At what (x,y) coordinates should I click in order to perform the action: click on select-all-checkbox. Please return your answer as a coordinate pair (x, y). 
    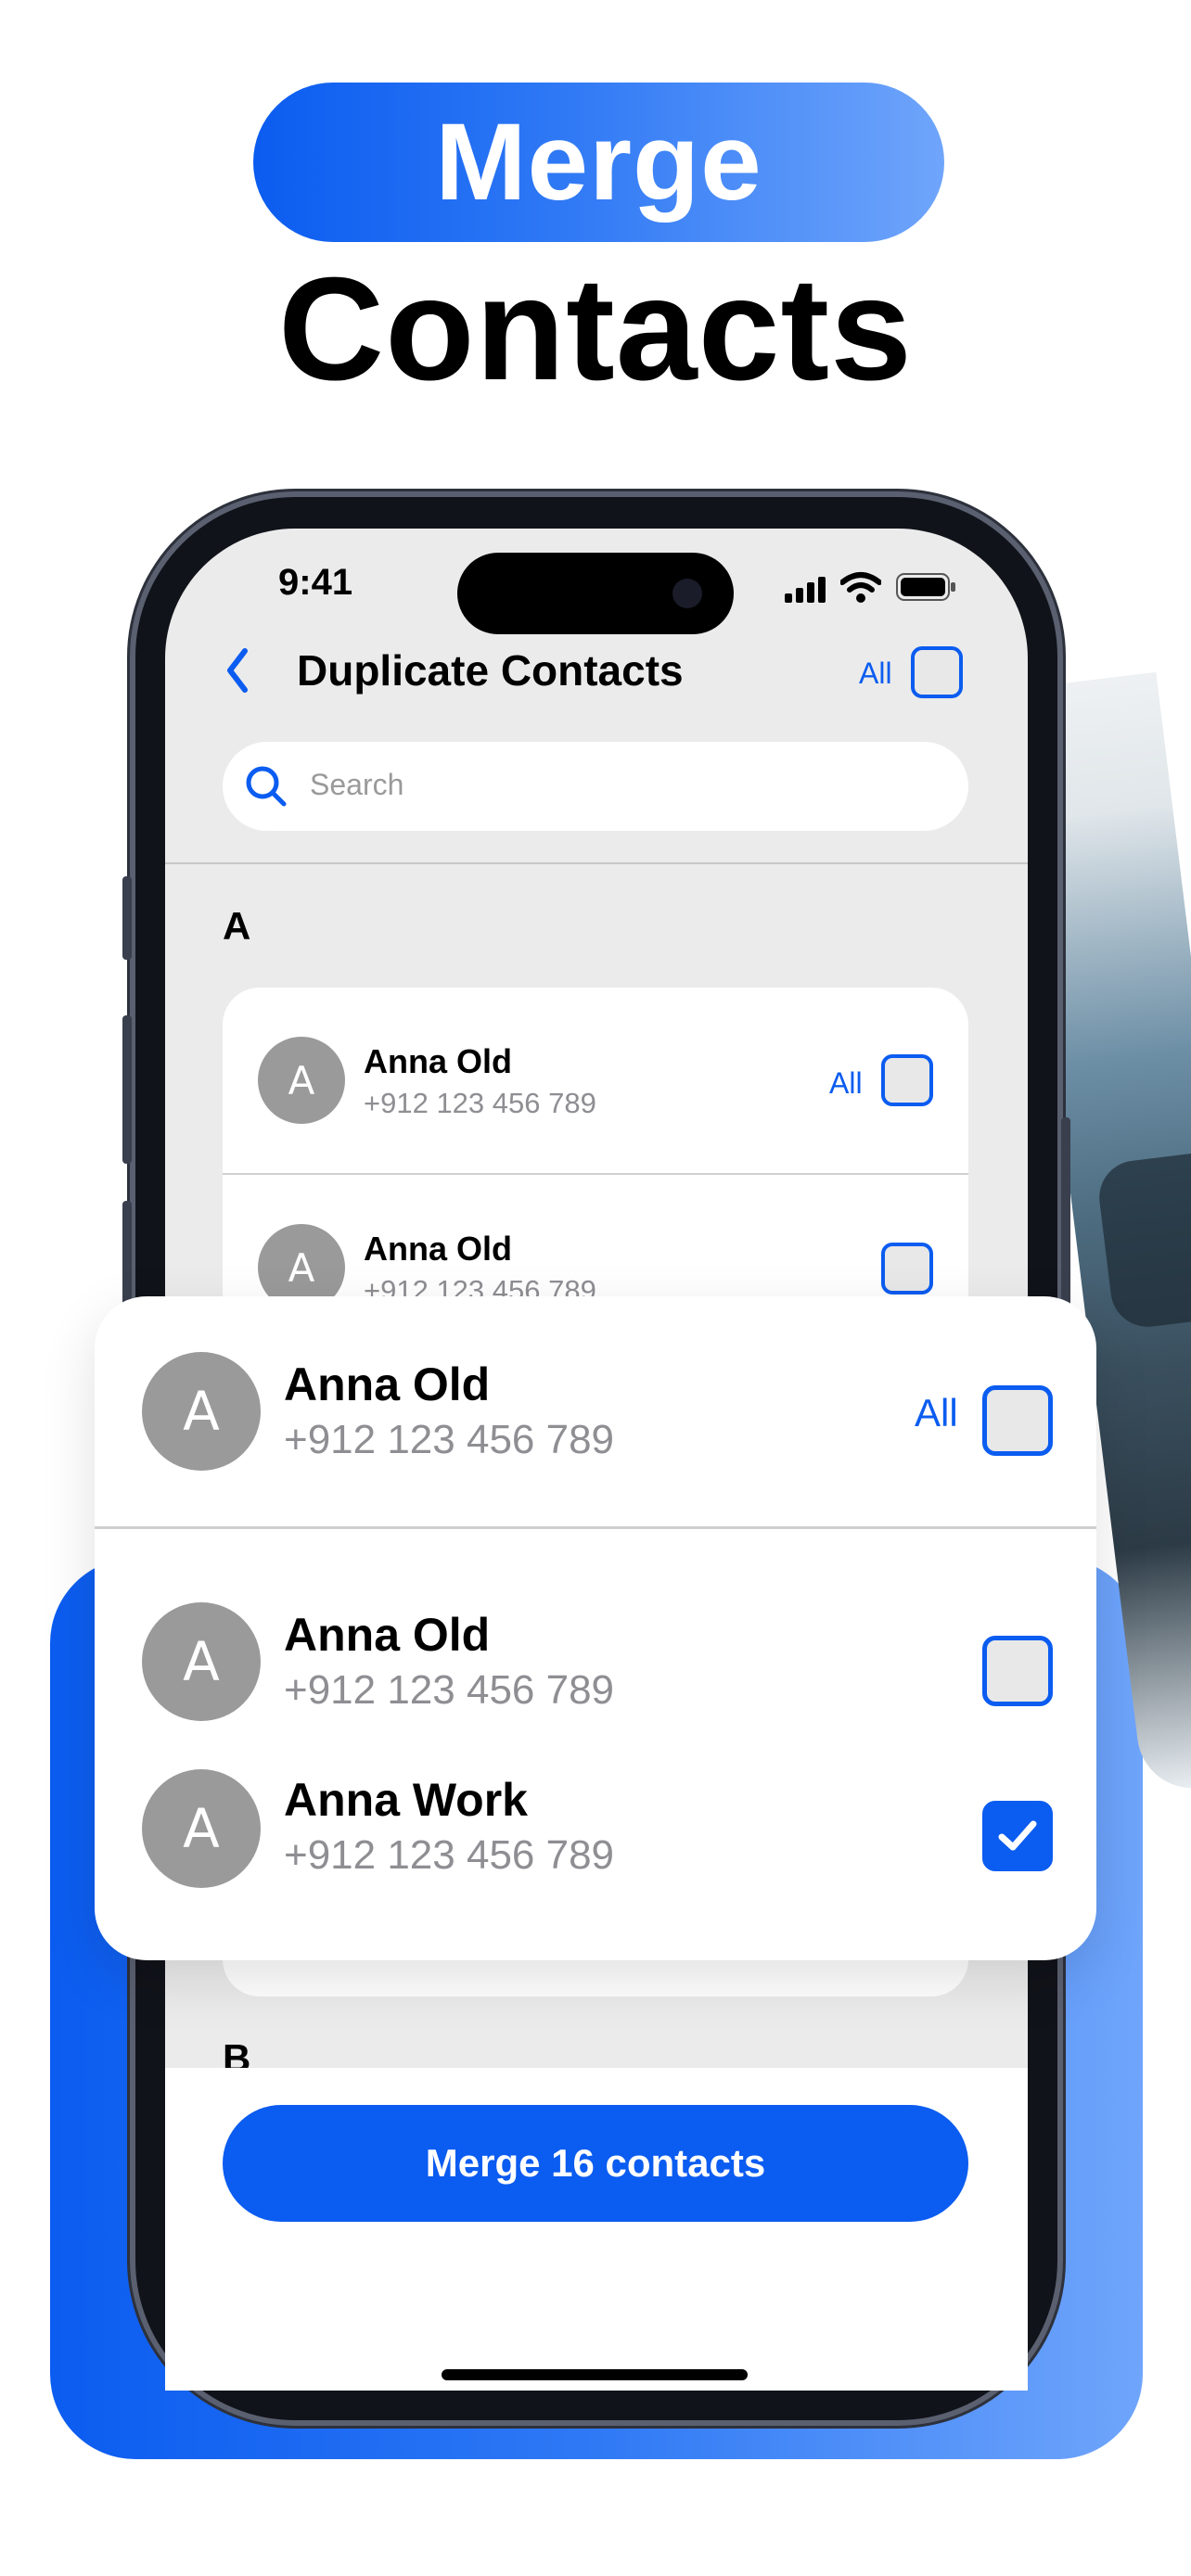
    Looking at the image, I should click on (937, 672).